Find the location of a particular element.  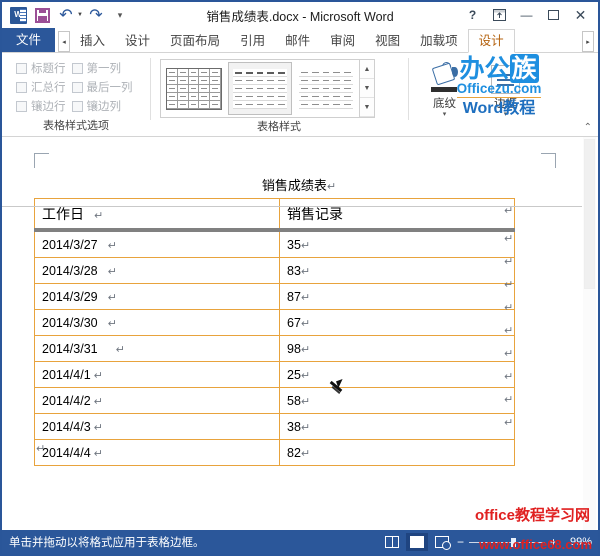

table-row: 2014/4/3 ↵ 38↵ is located at coordinates (274, 426).